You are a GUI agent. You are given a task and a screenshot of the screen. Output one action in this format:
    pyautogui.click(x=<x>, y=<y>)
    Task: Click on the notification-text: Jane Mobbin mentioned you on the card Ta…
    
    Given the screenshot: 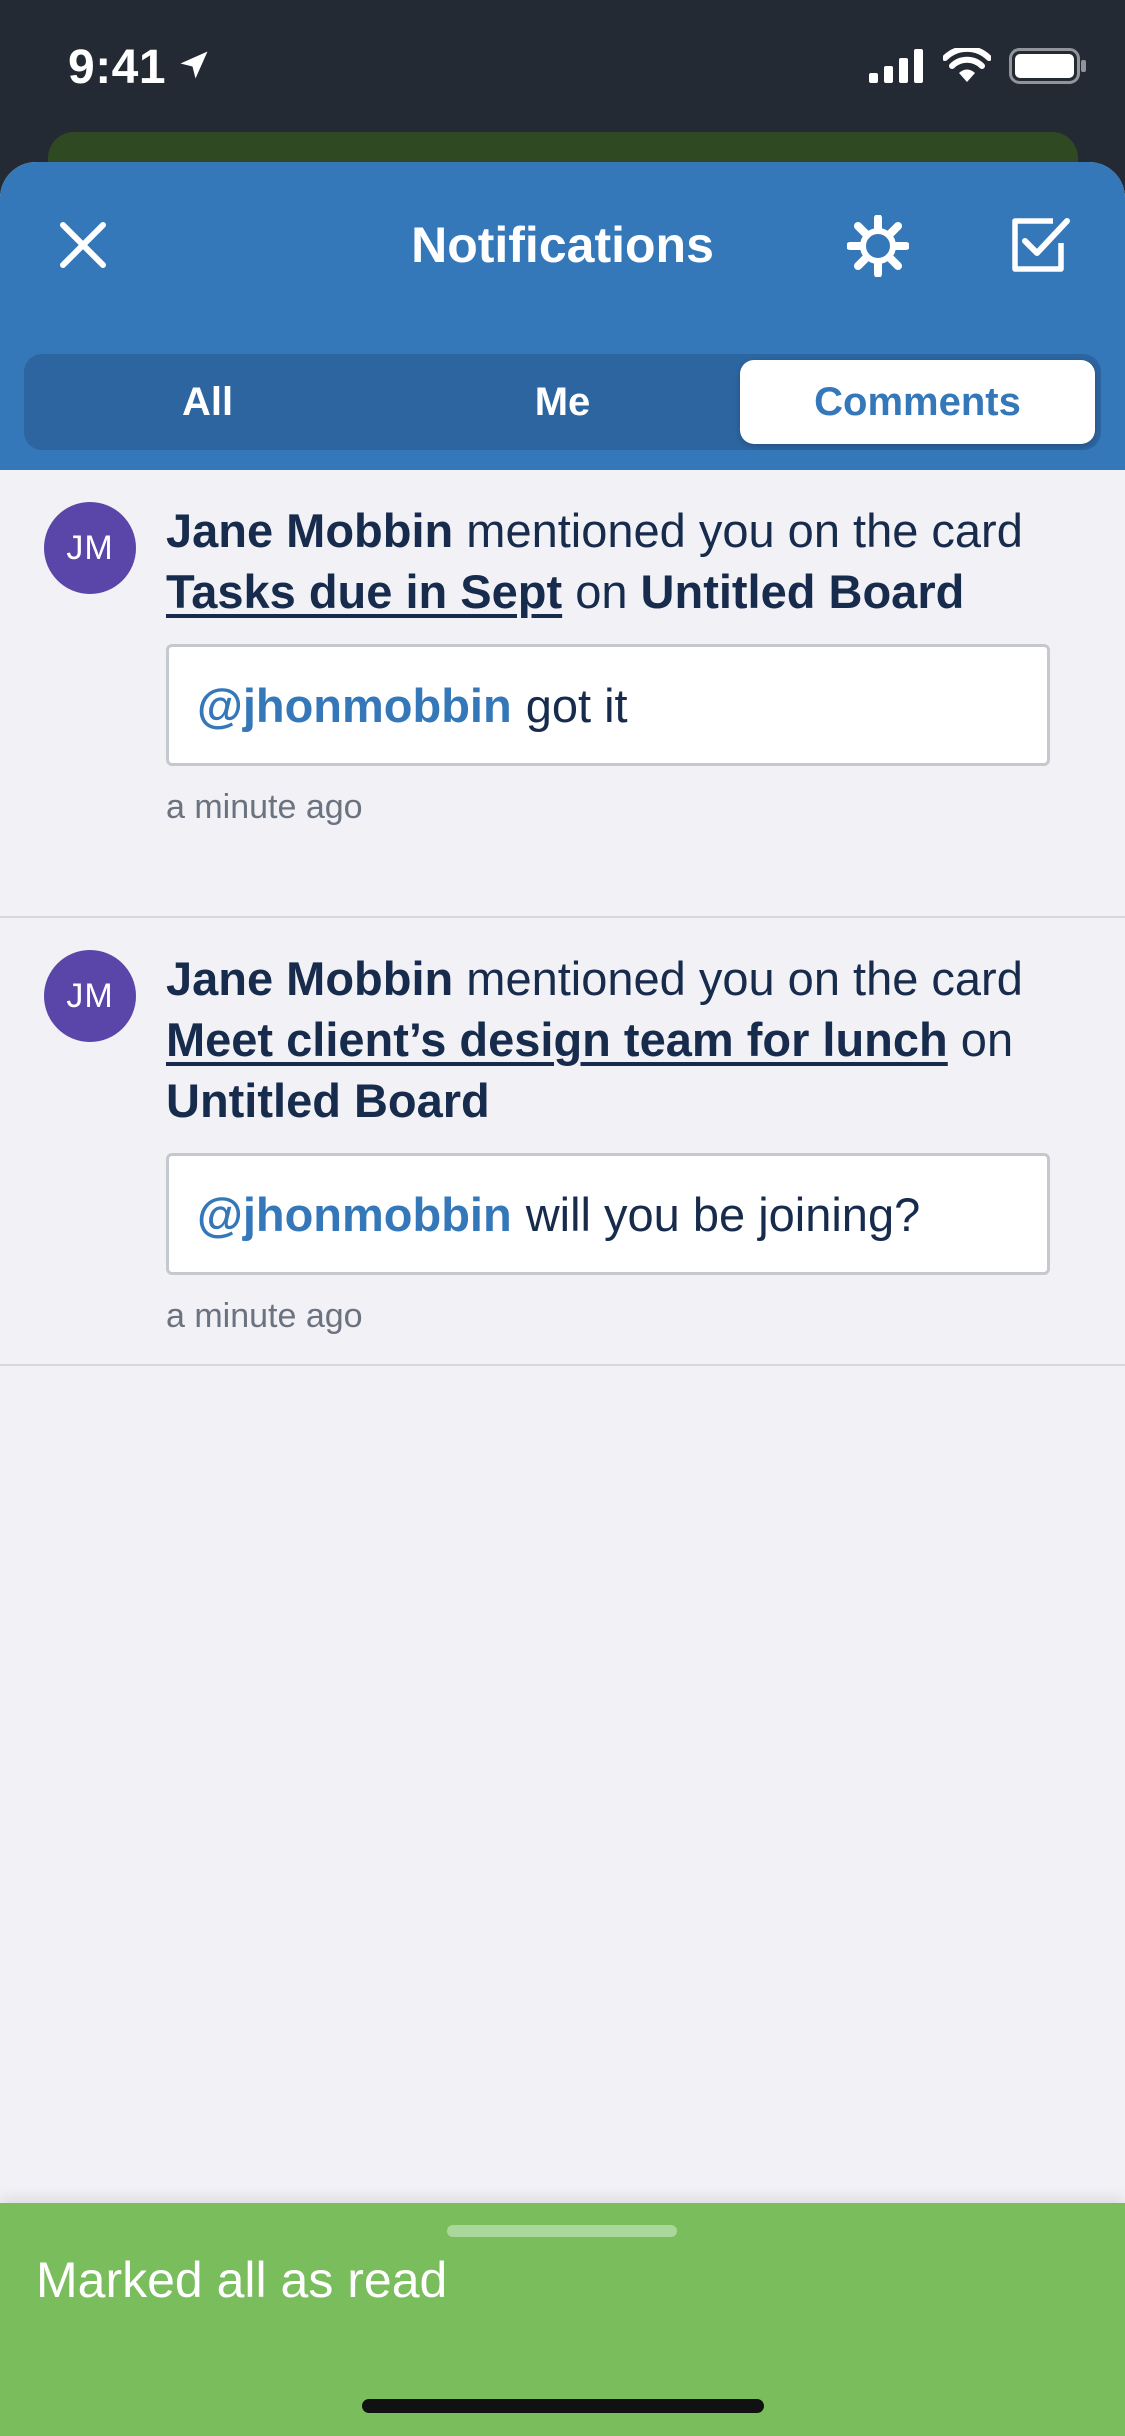 What is the action you would take?
    pyautogui.click(x=616, y=561)
    